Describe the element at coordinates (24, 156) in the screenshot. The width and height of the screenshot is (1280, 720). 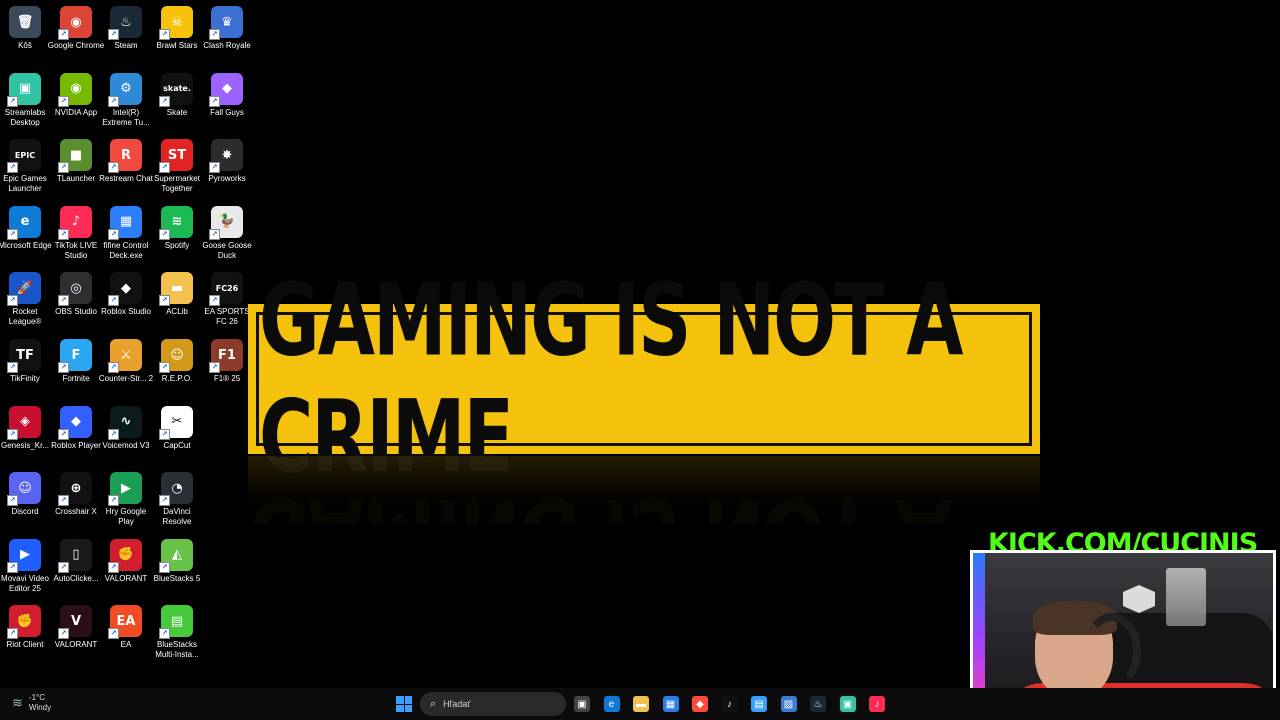
I see `app-icon: EPIC ↗` at that location.